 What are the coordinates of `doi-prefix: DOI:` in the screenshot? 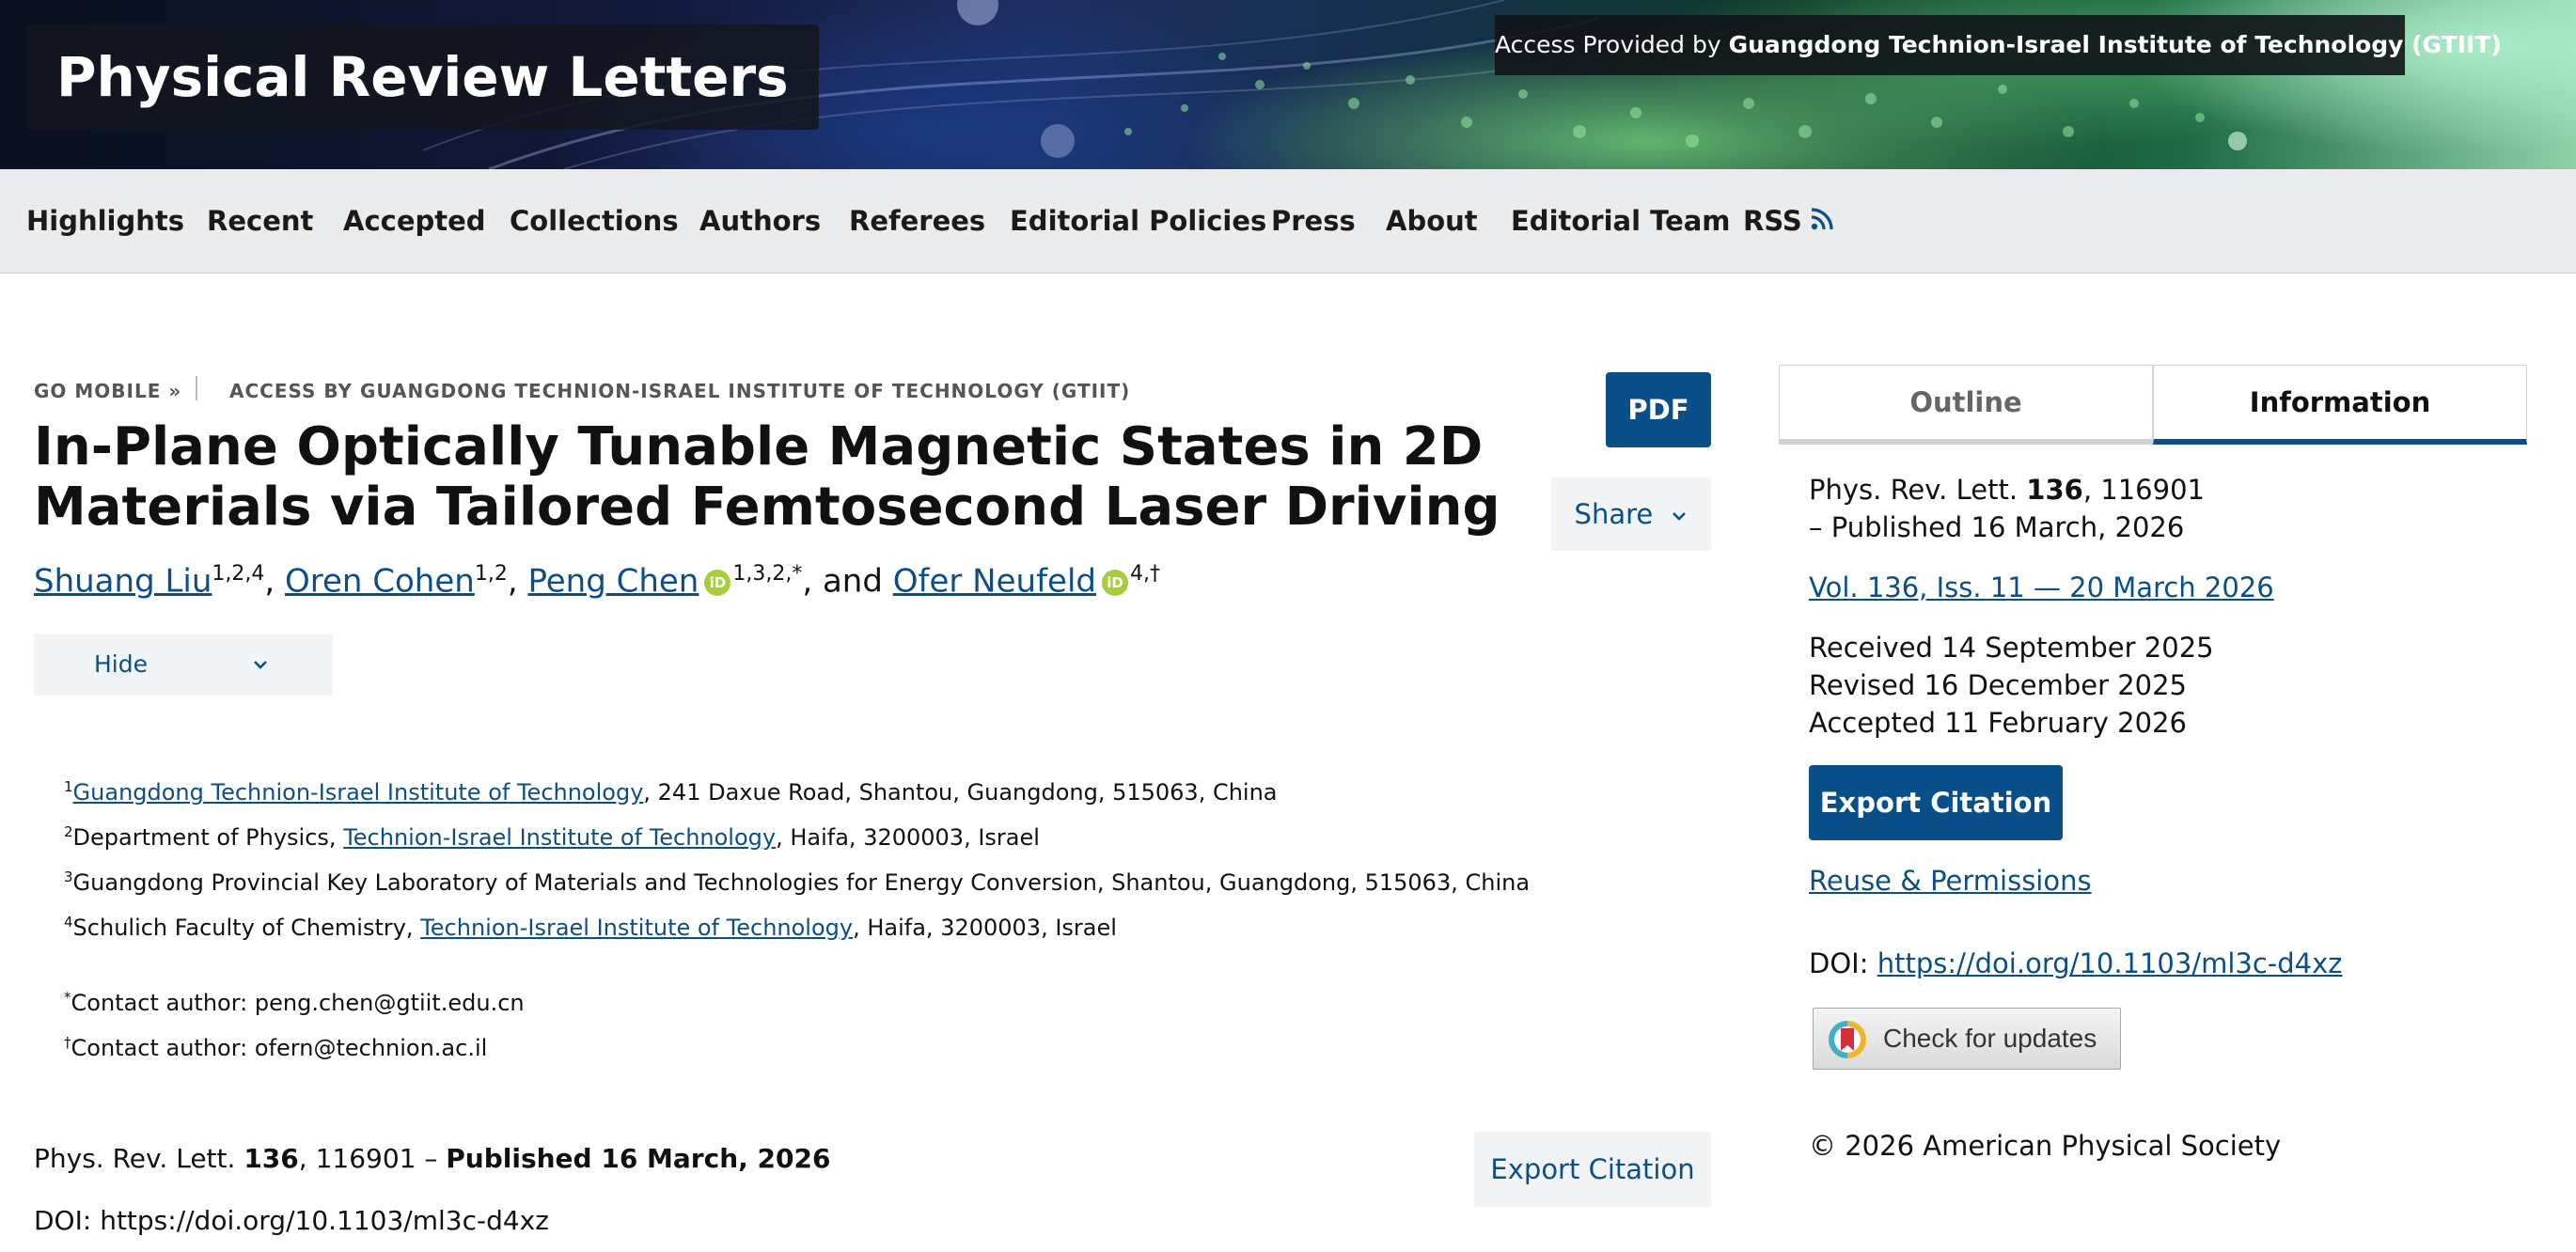 It's located at (1843, 963).